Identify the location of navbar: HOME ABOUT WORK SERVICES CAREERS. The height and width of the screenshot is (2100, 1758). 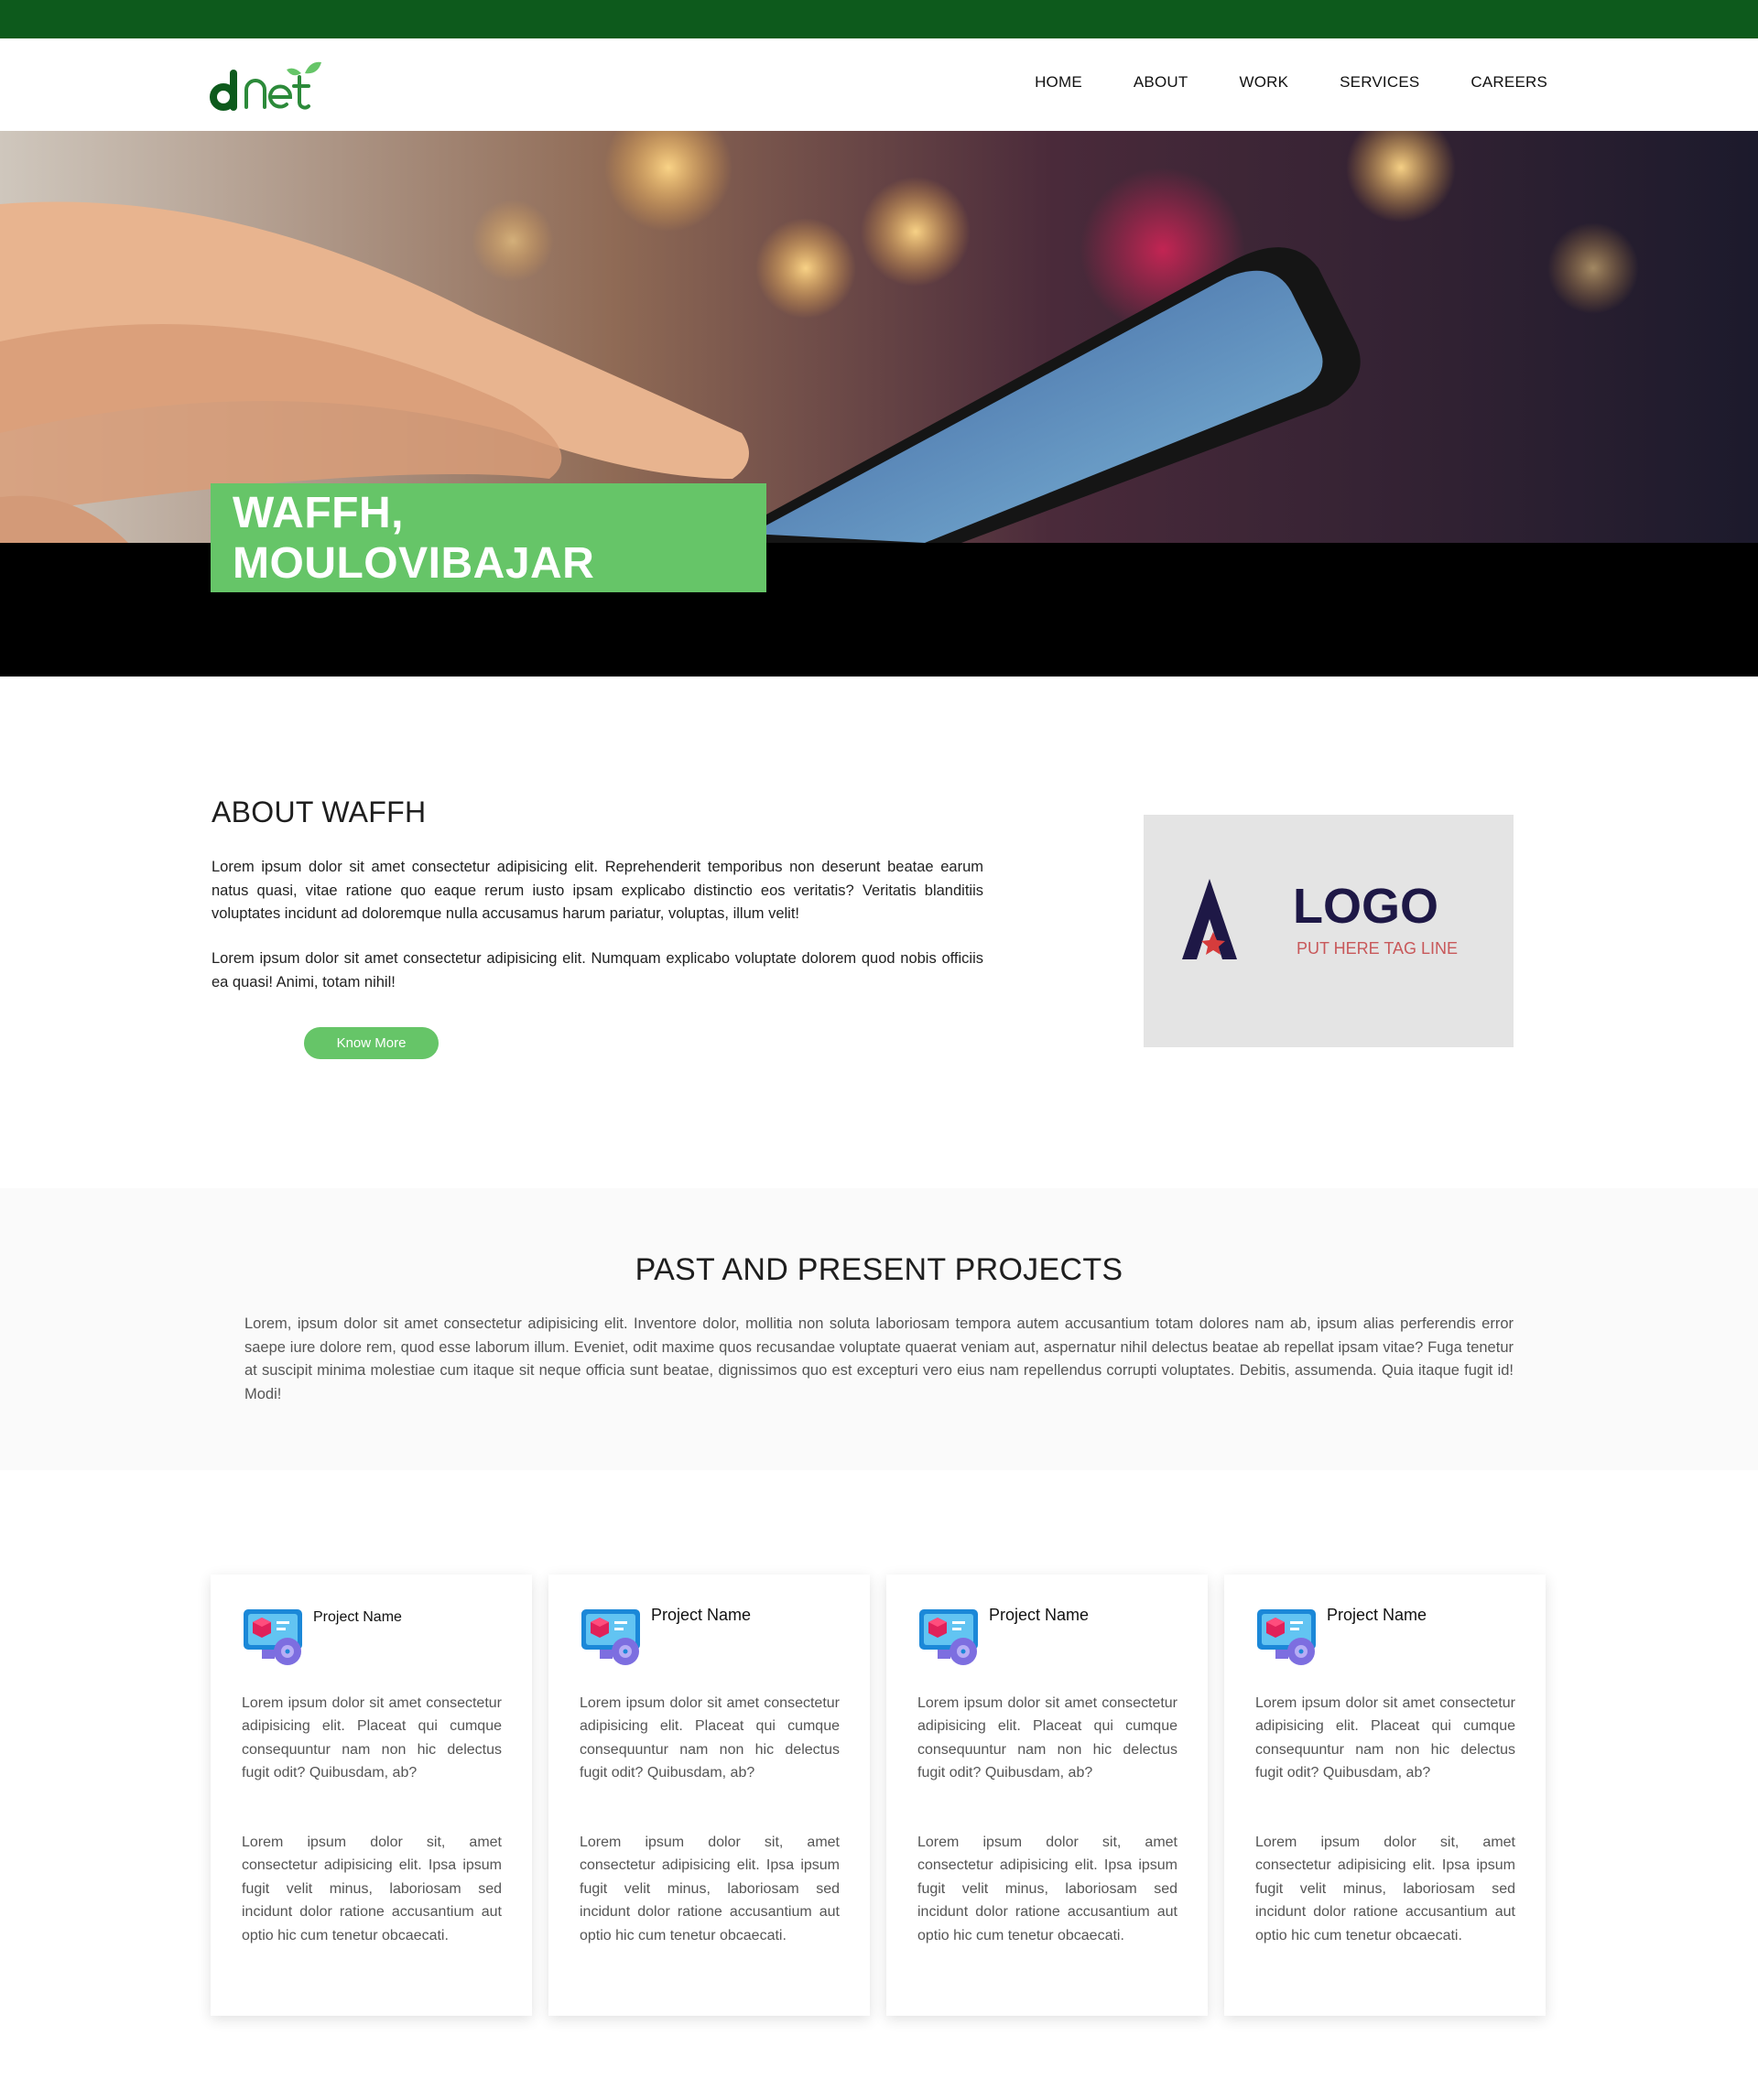
(879, 84).